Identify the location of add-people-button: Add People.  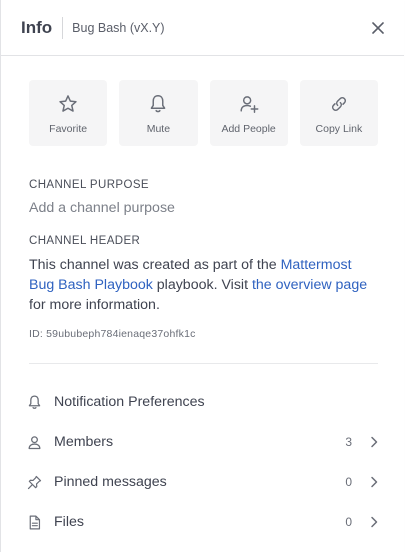
(248, 113).